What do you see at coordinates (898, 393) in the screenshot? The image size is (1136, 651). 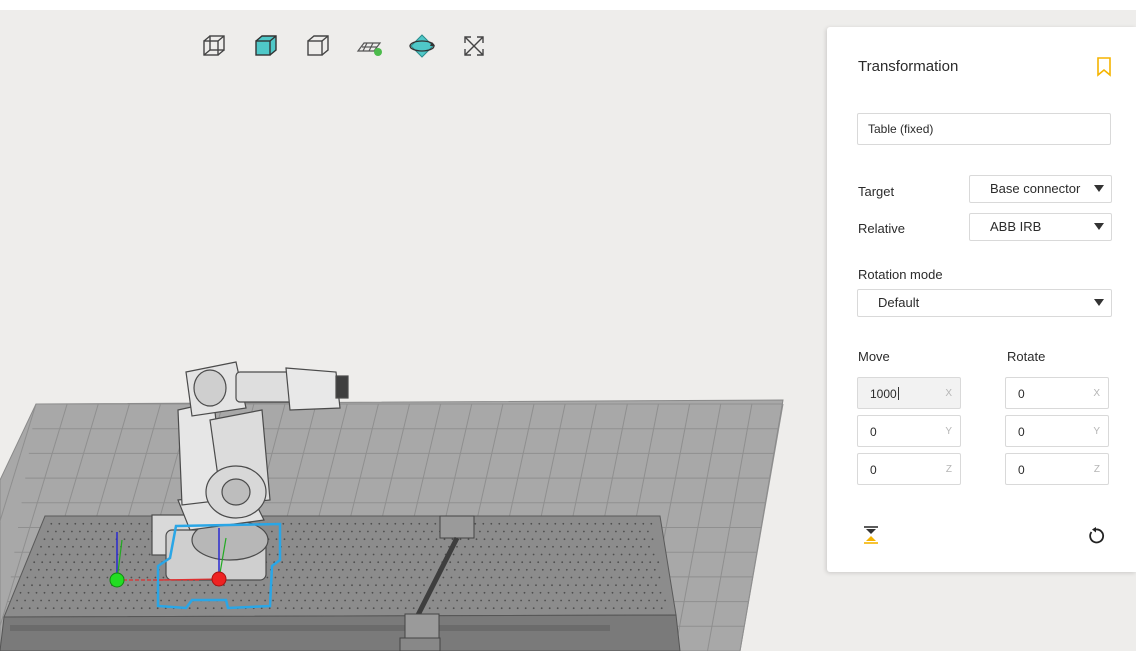 I see `text-cursor` at bounding box center [898, 393].